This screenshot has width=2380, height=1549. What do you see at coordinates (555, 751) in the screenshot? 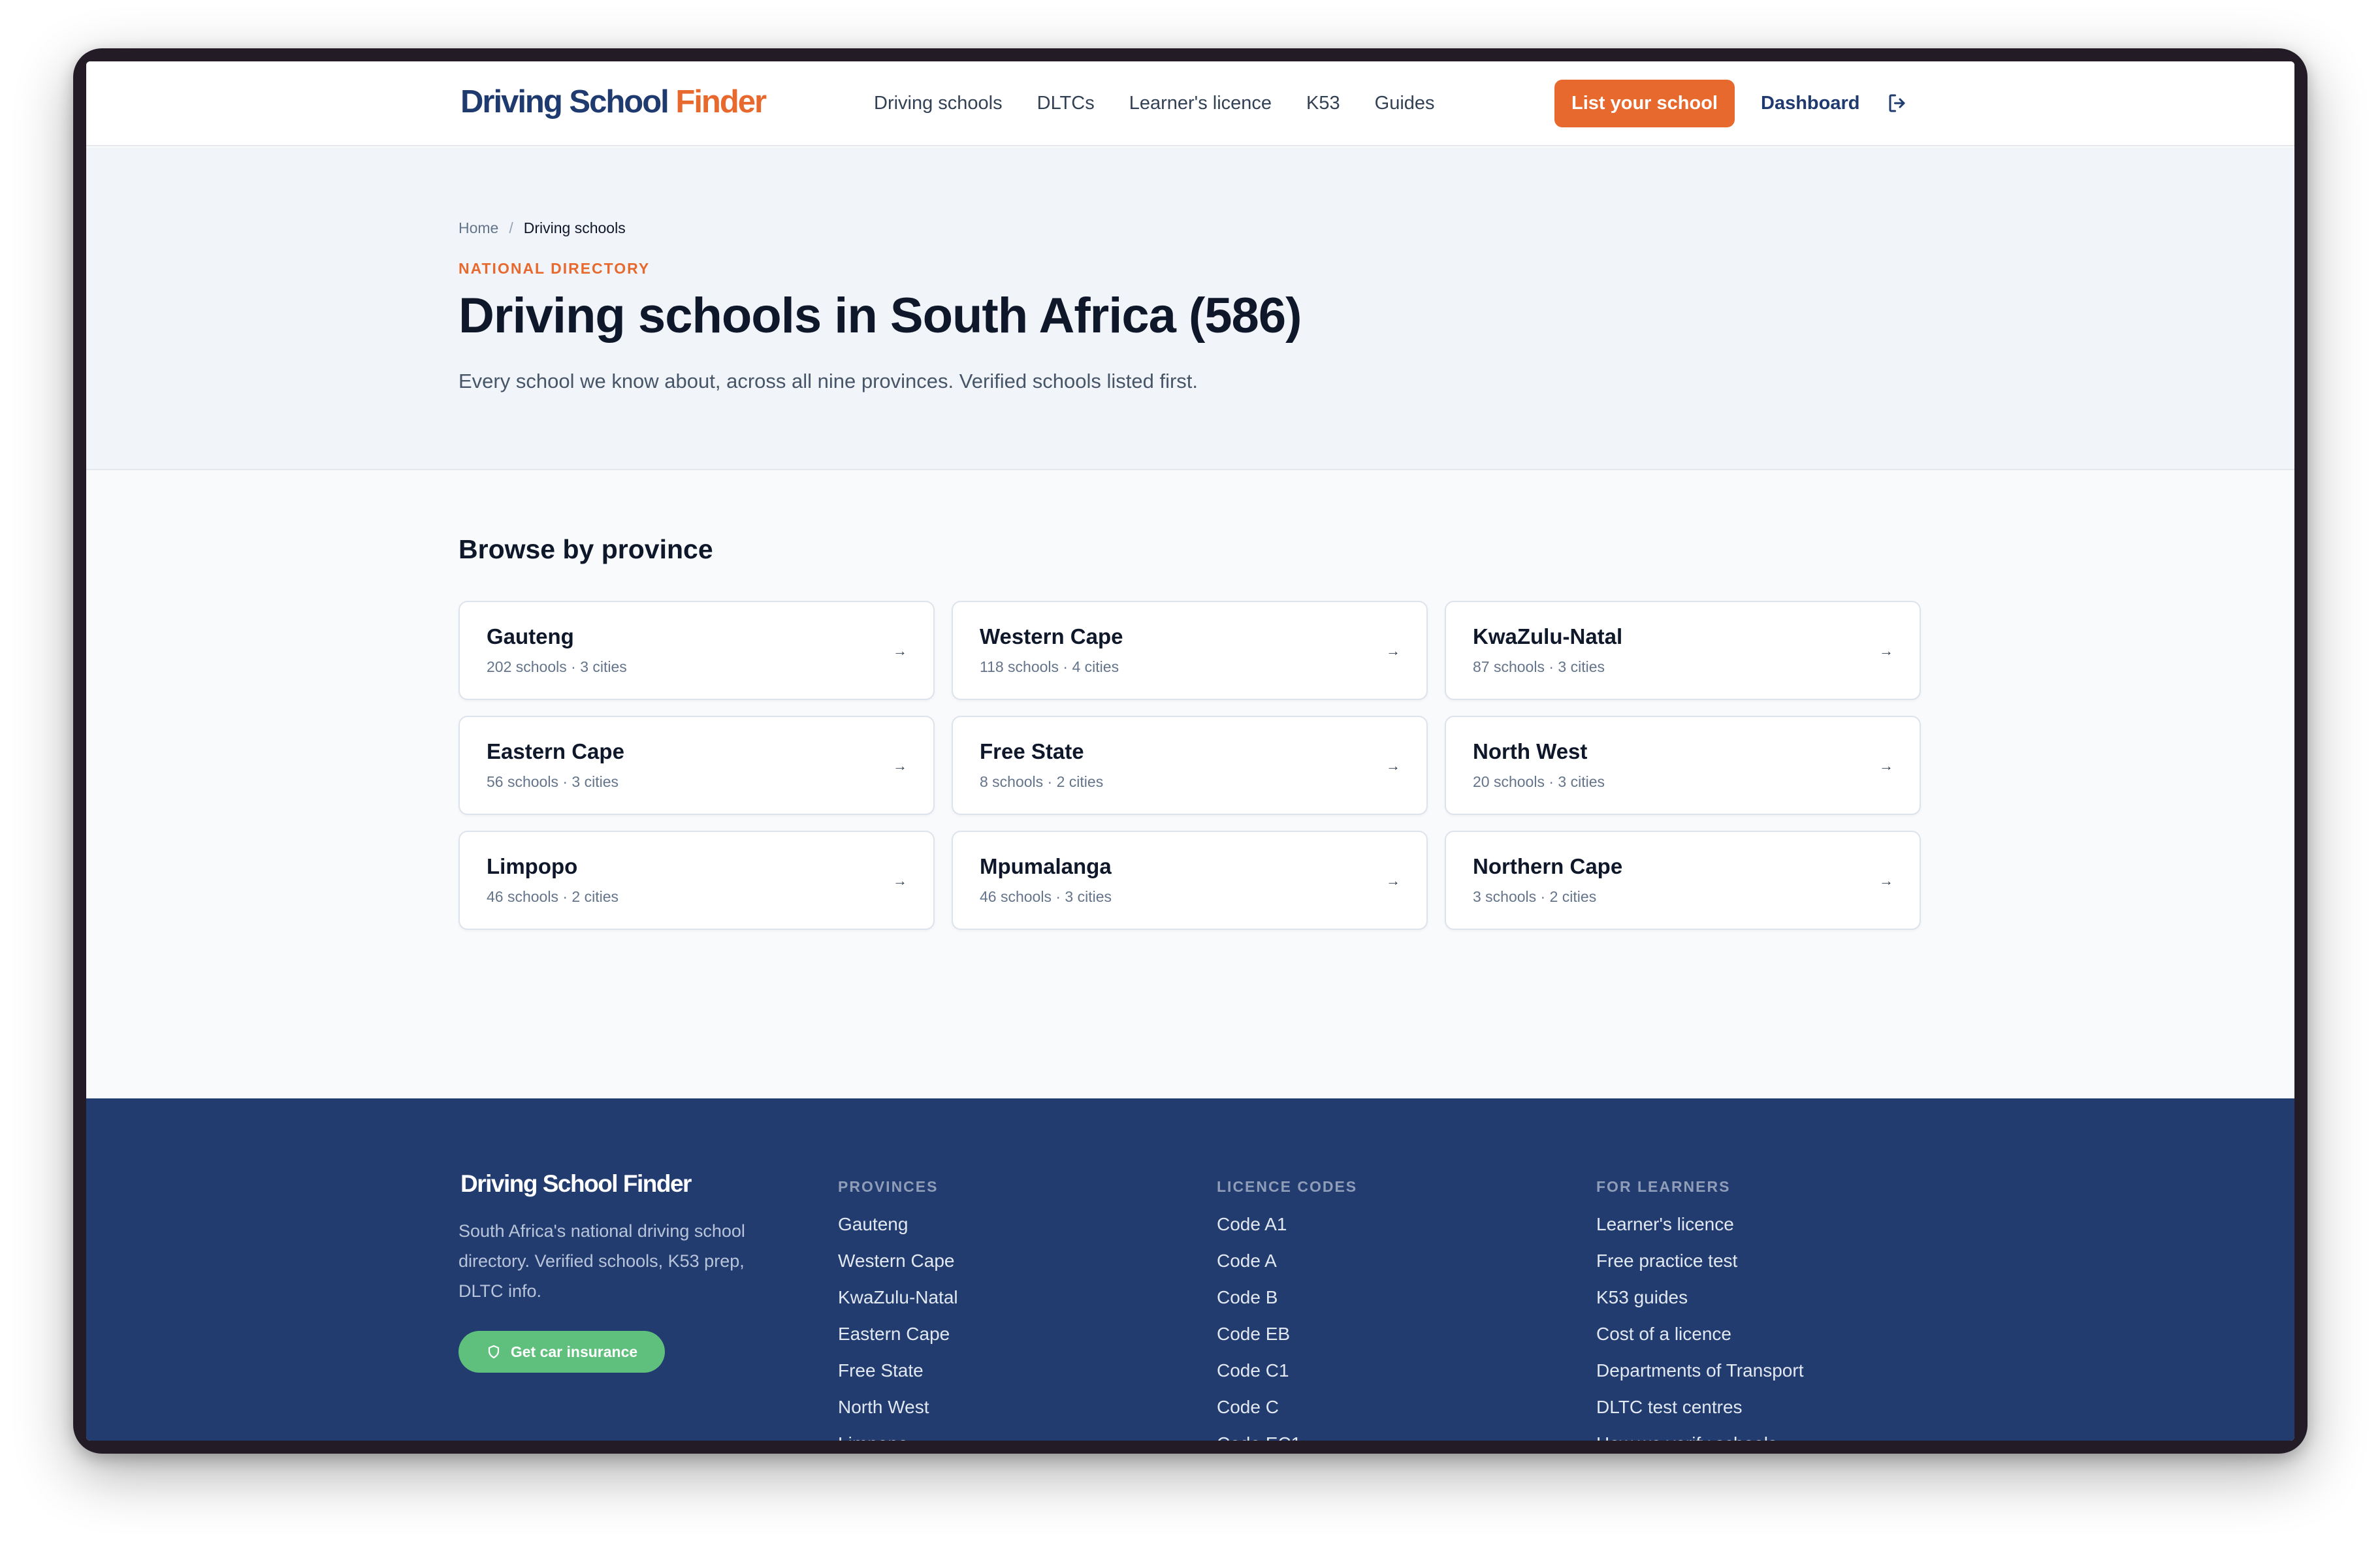
I see `province-name: Eastern Cape` at bounding box center [555, 751].